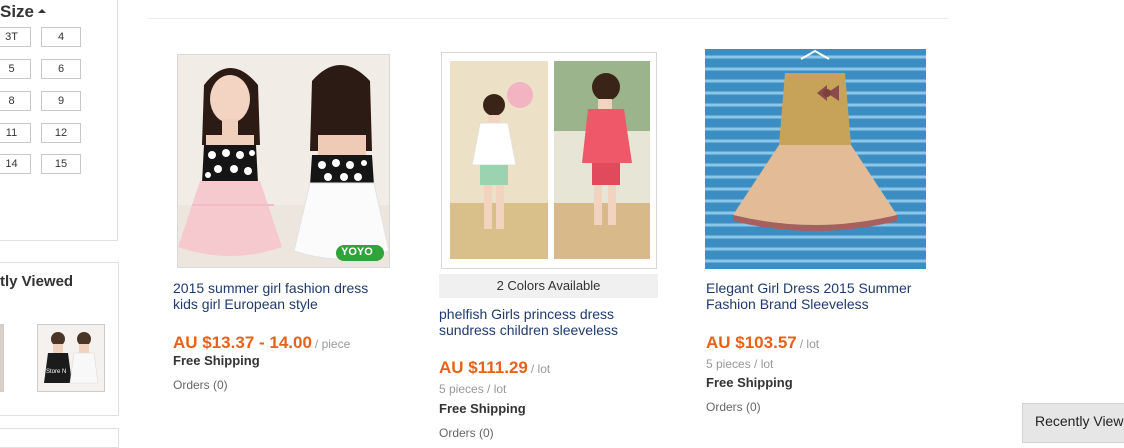  I want to click on product-price: AU $103.57/ lot, so click(762, 343).